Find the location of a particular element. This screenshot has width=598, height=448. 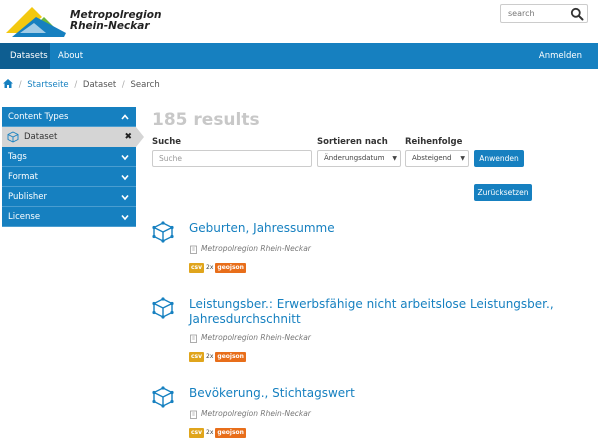

facet-format: Format is located at coordinates (69, 177).